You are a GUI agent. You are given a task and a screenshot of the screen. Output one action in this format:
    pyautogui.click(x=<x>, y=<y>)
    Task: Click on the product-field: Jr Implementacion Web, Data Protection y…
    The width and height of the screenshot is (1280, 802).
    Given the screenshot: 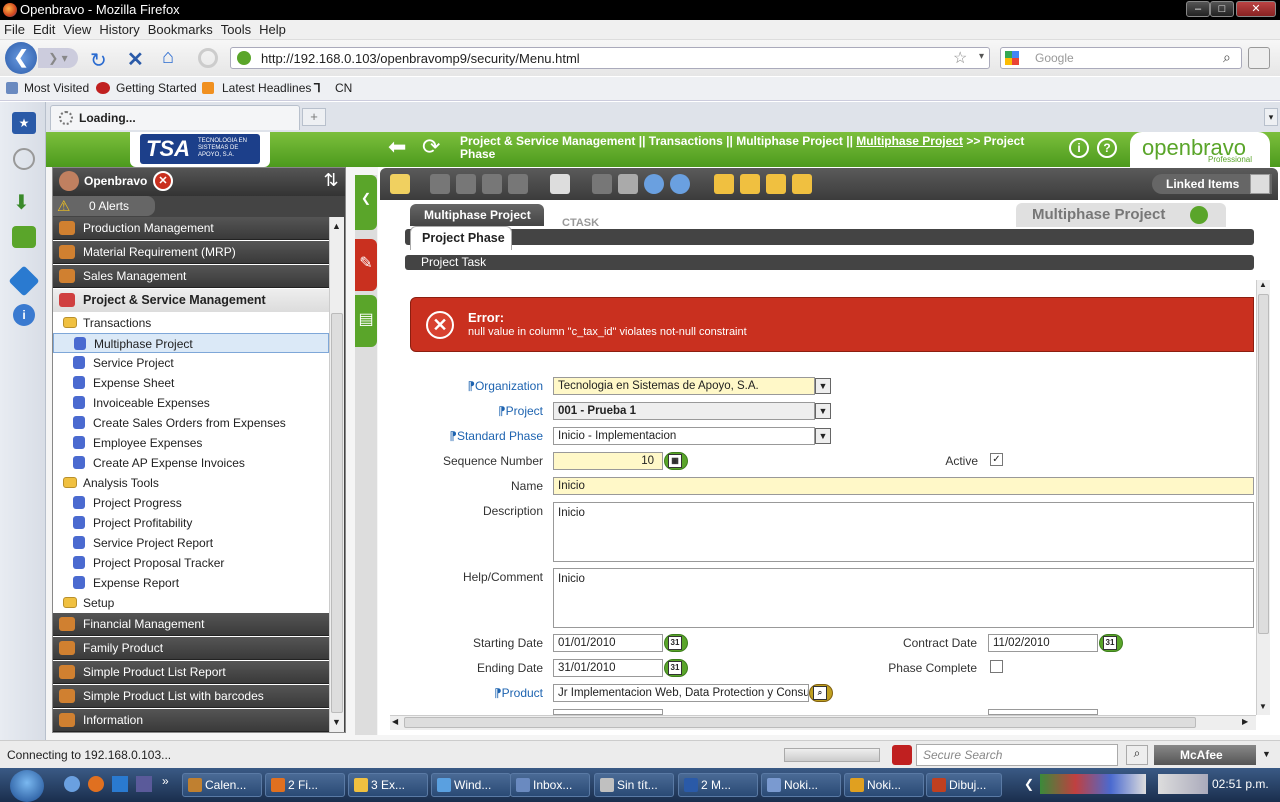 What is the action you would take?
    pyautogui.click(x=681, y=693)
    